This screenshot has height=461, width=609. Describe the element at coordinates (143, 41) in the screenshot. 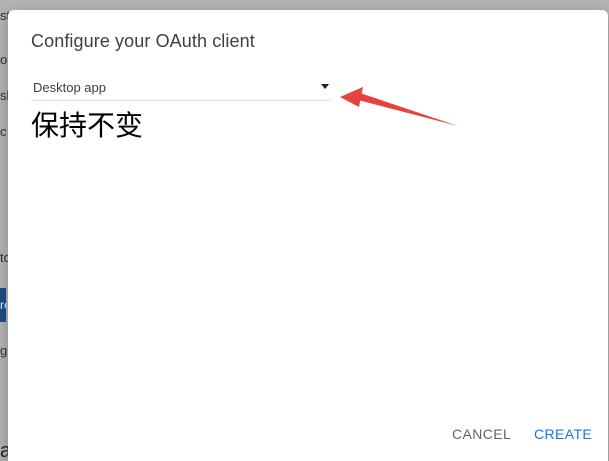

I see `dialog-title: Configure your OAuth client` at that location.